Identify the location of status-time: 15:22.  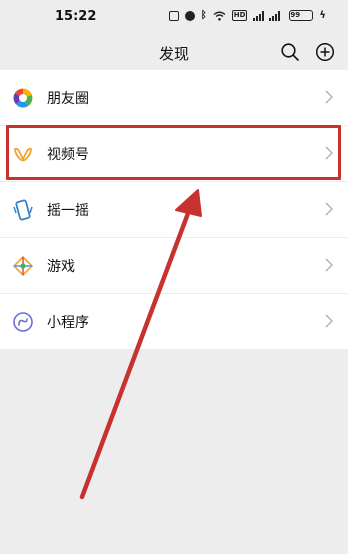
(76, 16).